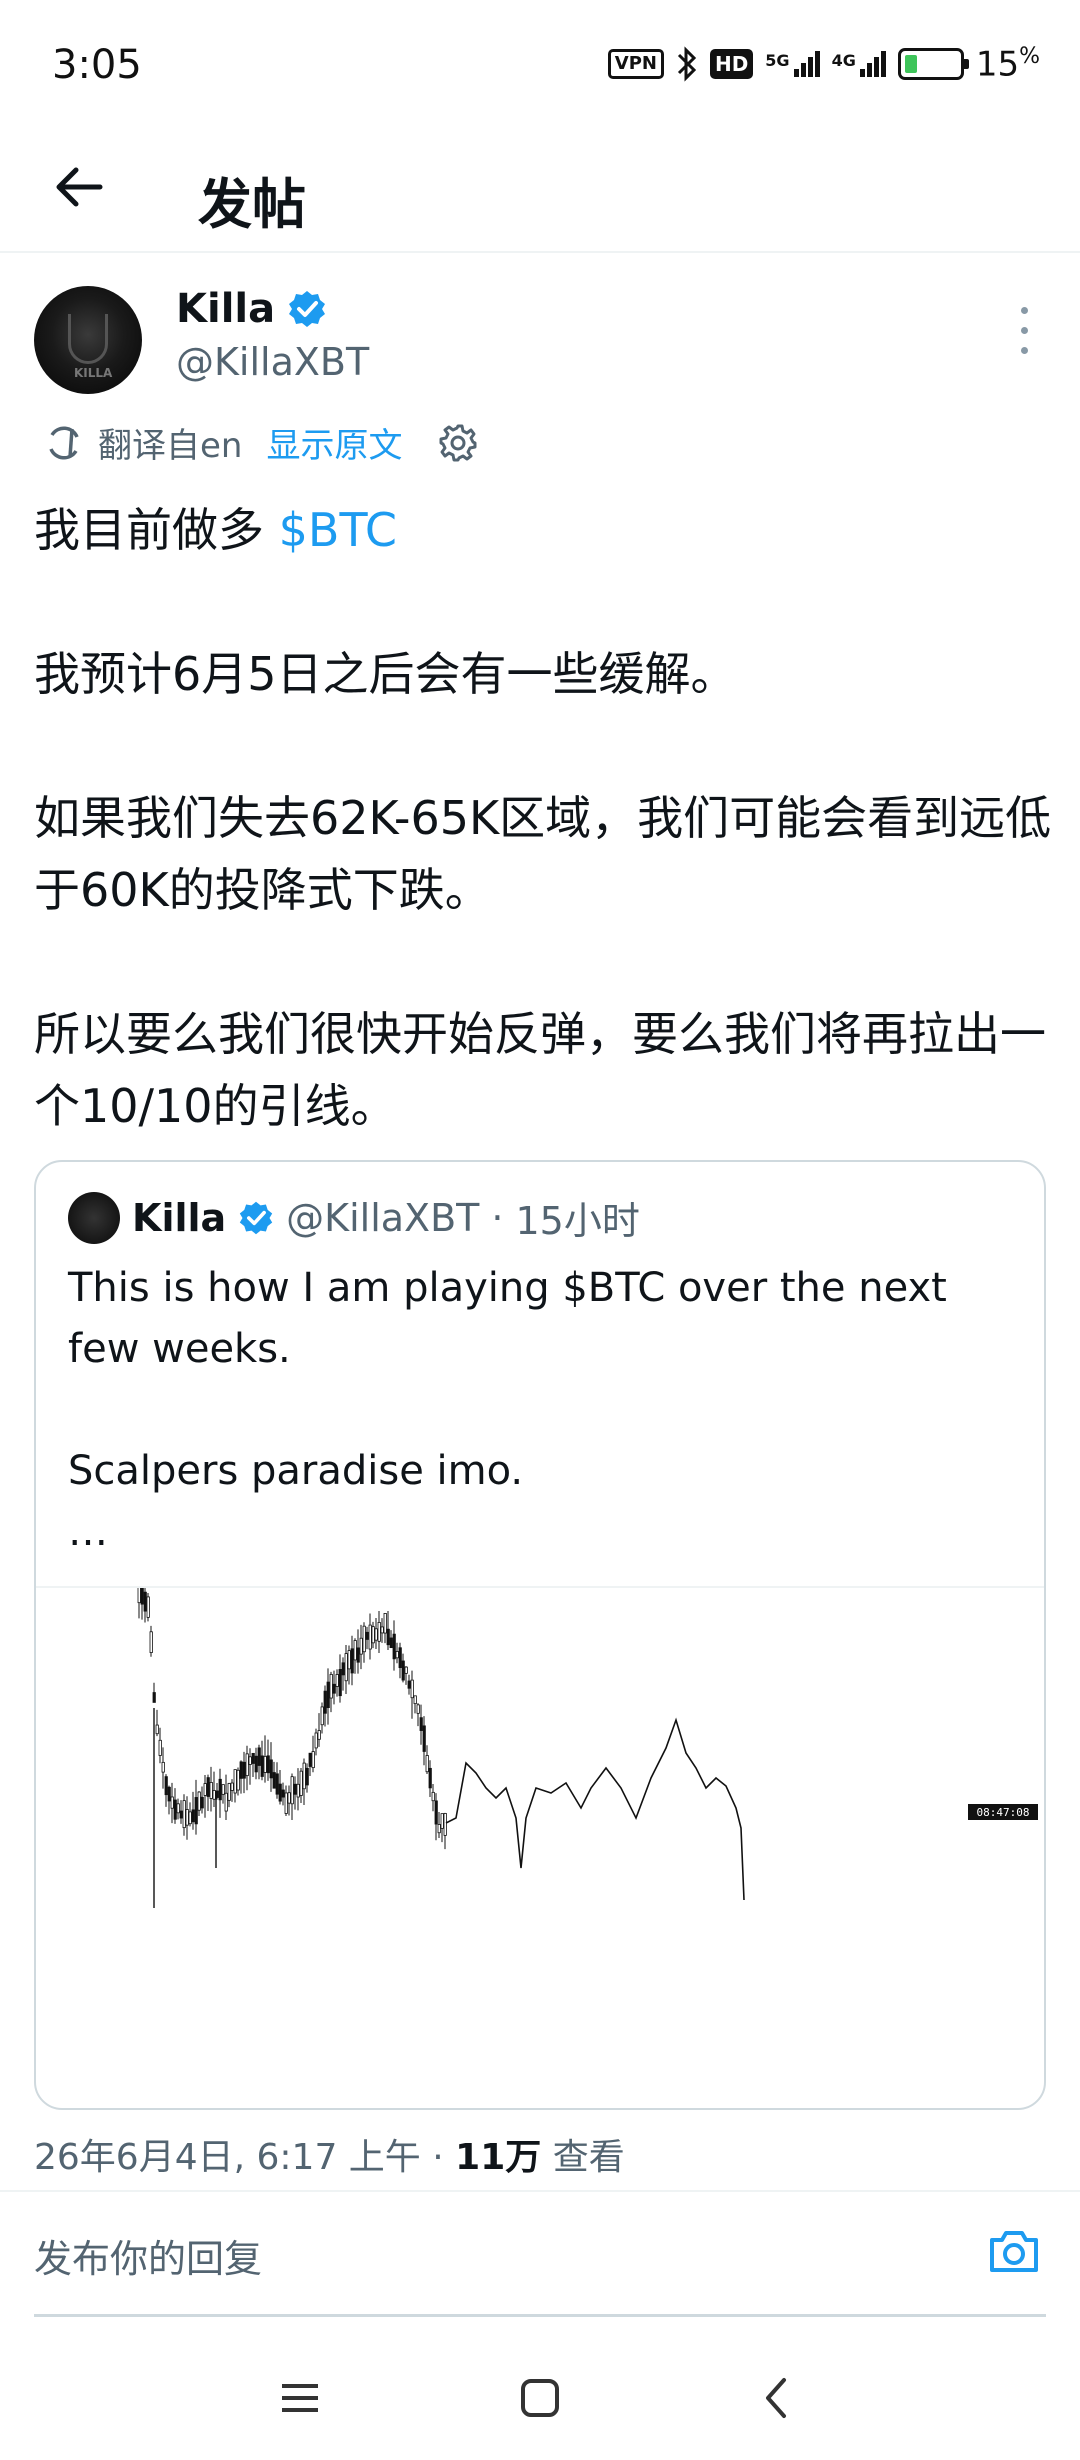  I want to click on time-label: 08:47:08, so click(1003, 1812).